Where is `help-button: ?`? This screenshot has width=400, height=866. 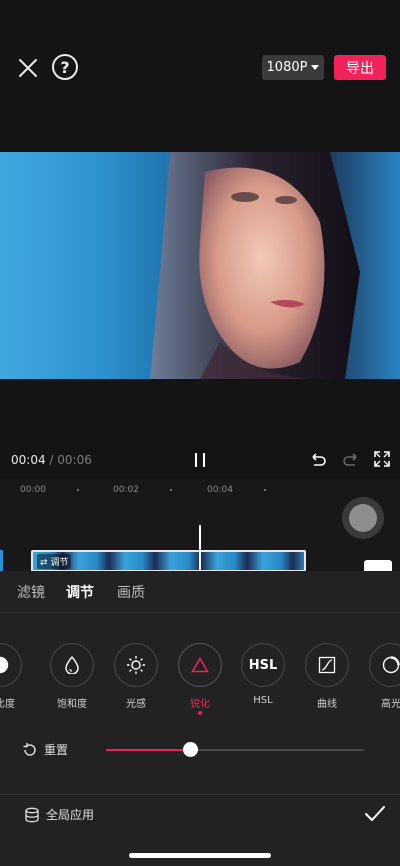 help-button: ? is located at coordinates (65, 67).